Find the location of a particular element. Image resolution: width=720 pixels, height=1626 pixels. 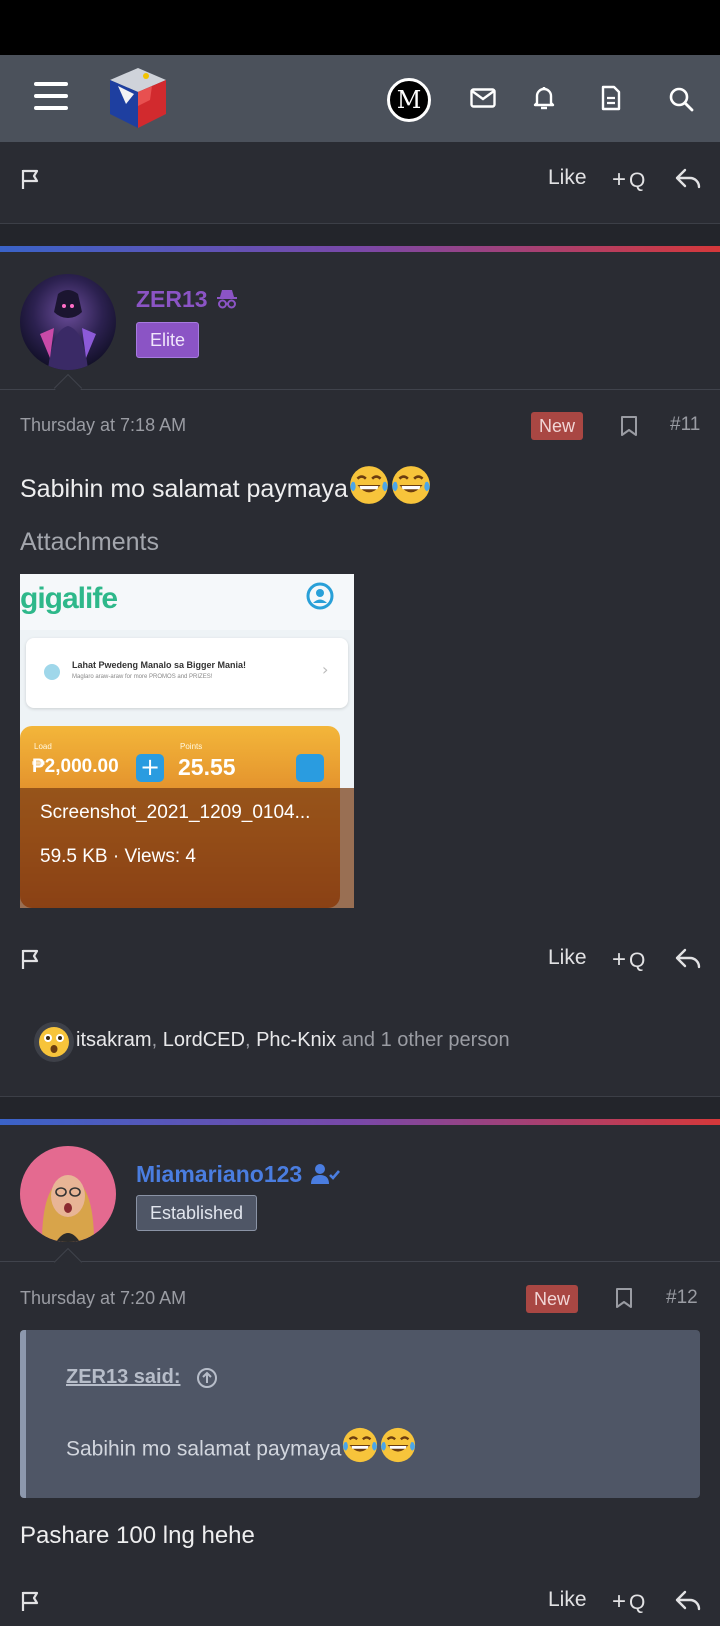

post-11-username: ZER13 is located at coordinates (187, 299).